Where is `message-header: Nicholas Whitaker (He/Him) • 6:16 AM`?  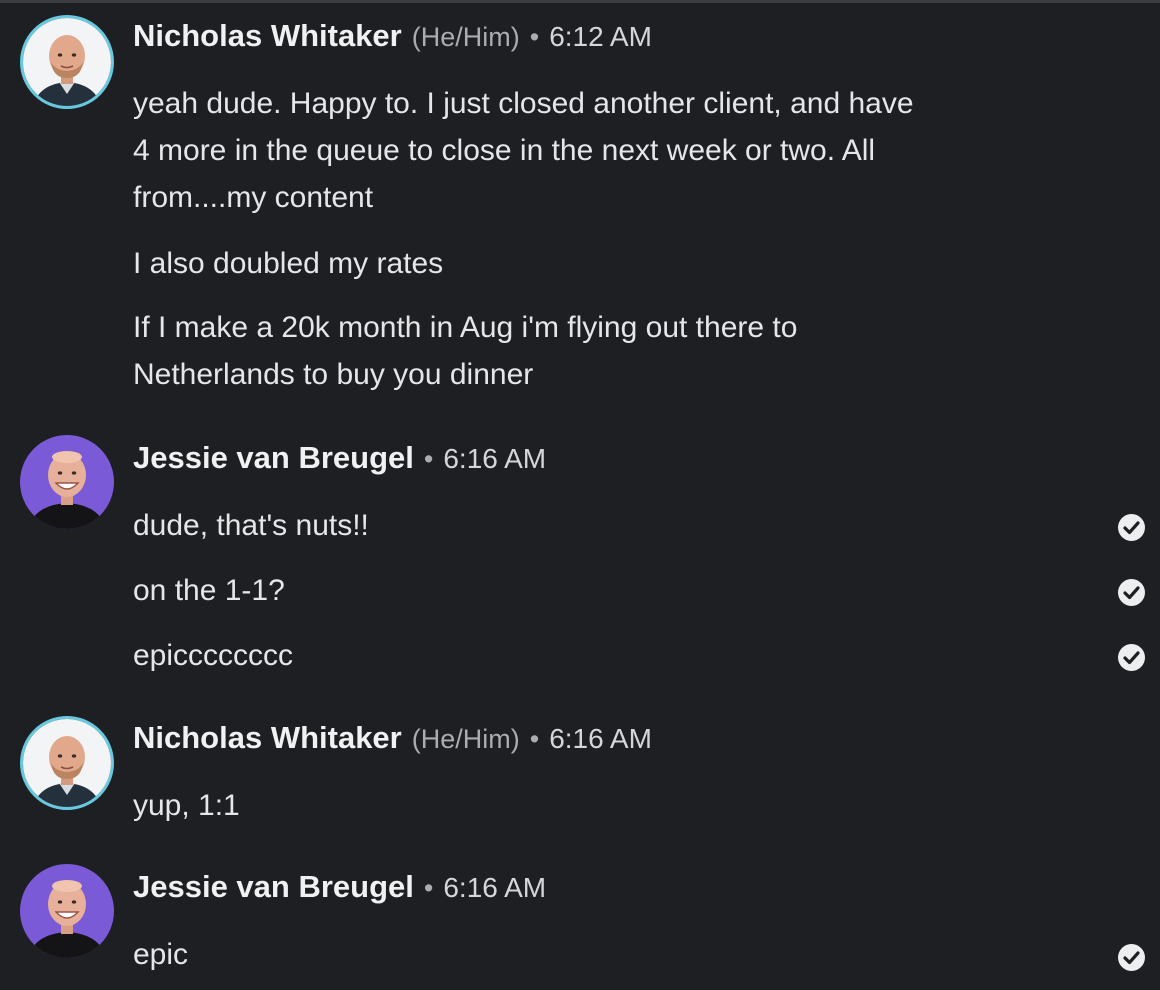
message-header: Nicholas Whitaker (He/Him) • 6:16 AM is located at coordinates (392, 740).